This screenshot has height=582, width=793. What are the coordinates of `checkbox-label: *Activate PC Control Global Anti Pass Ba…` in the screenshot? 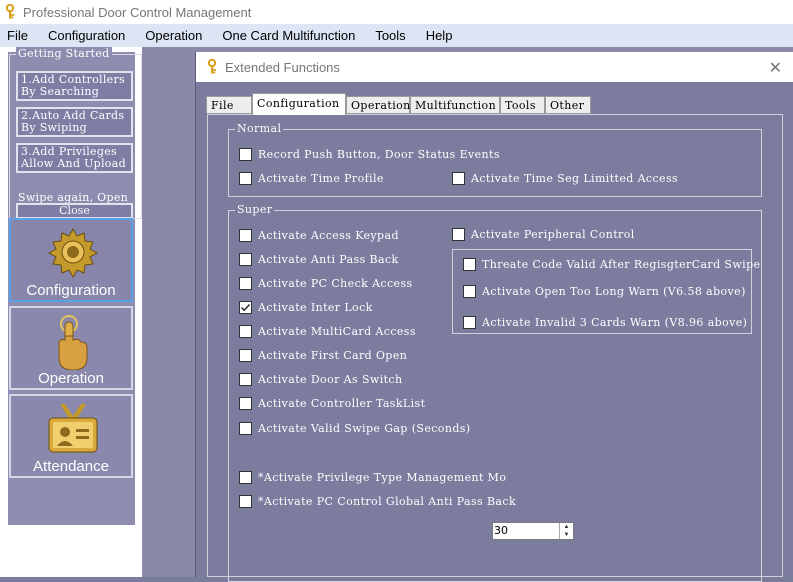 It's located at (387, 501).